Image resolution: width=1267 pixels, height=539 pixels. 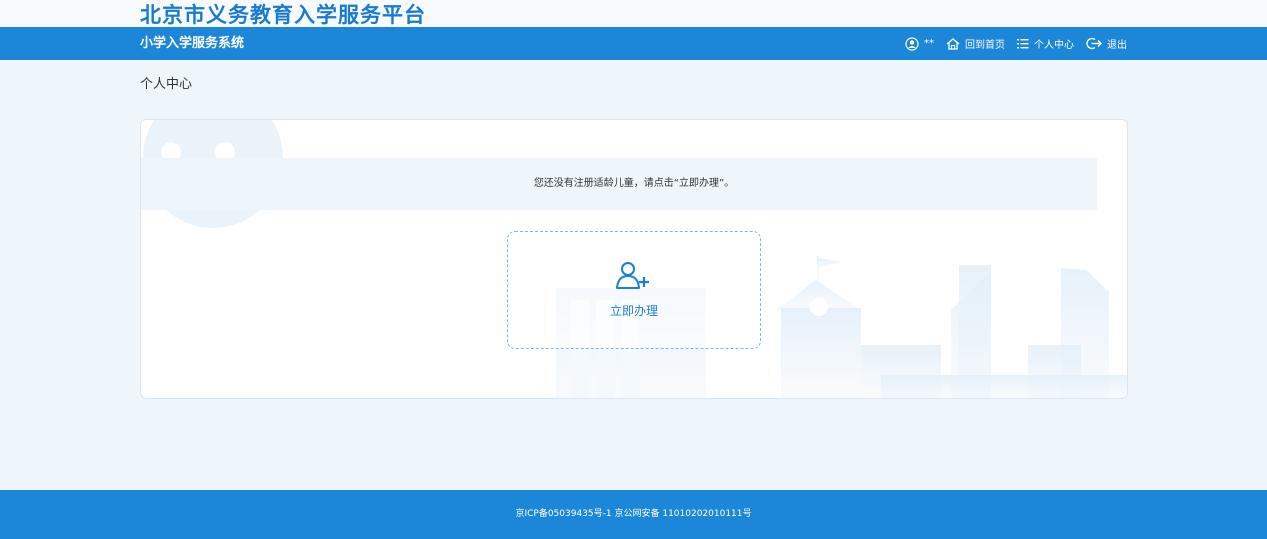 What do you see at coordinates (166, 84) in the screenshot?
I see `breadcrumb: 个人中心` at bounding box center [166, 84].